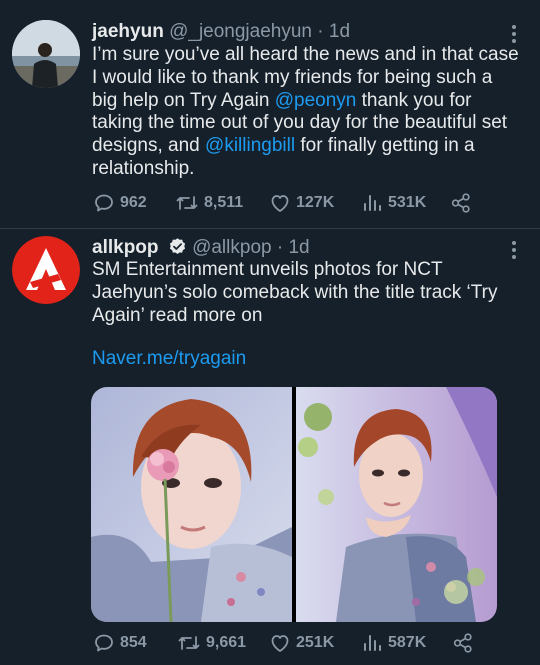 The width and height of the screenshot is (540, 665). I want to click on tweet-header: jaehyun @_jeongjaehyun · 1d, so click(221, 32).